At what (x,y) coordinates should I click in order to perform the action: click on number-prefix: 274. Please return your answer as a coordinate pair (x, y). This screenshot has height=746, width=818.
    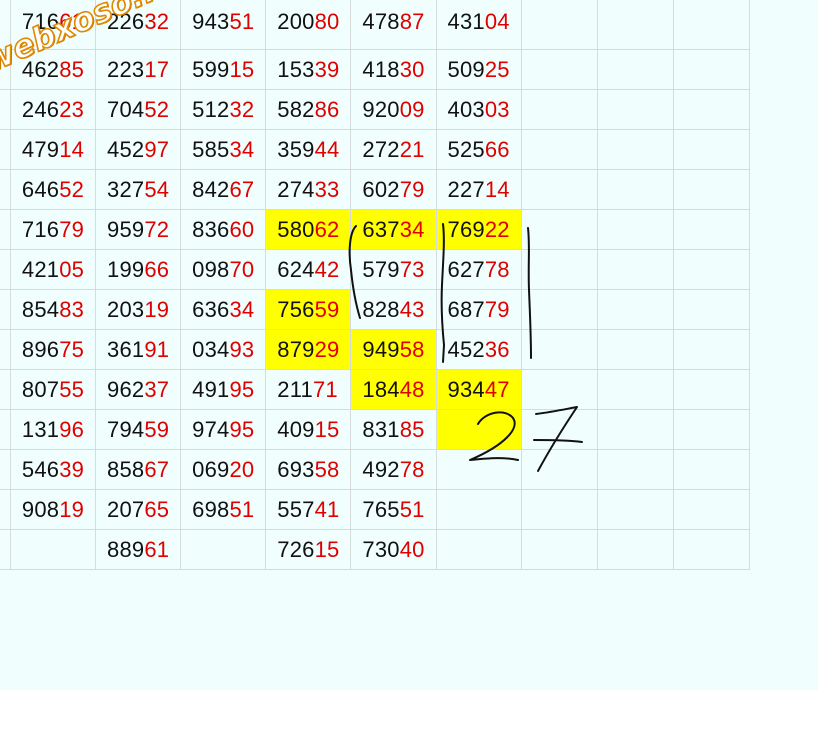
    Looking at the image, I should click on (296, 189).